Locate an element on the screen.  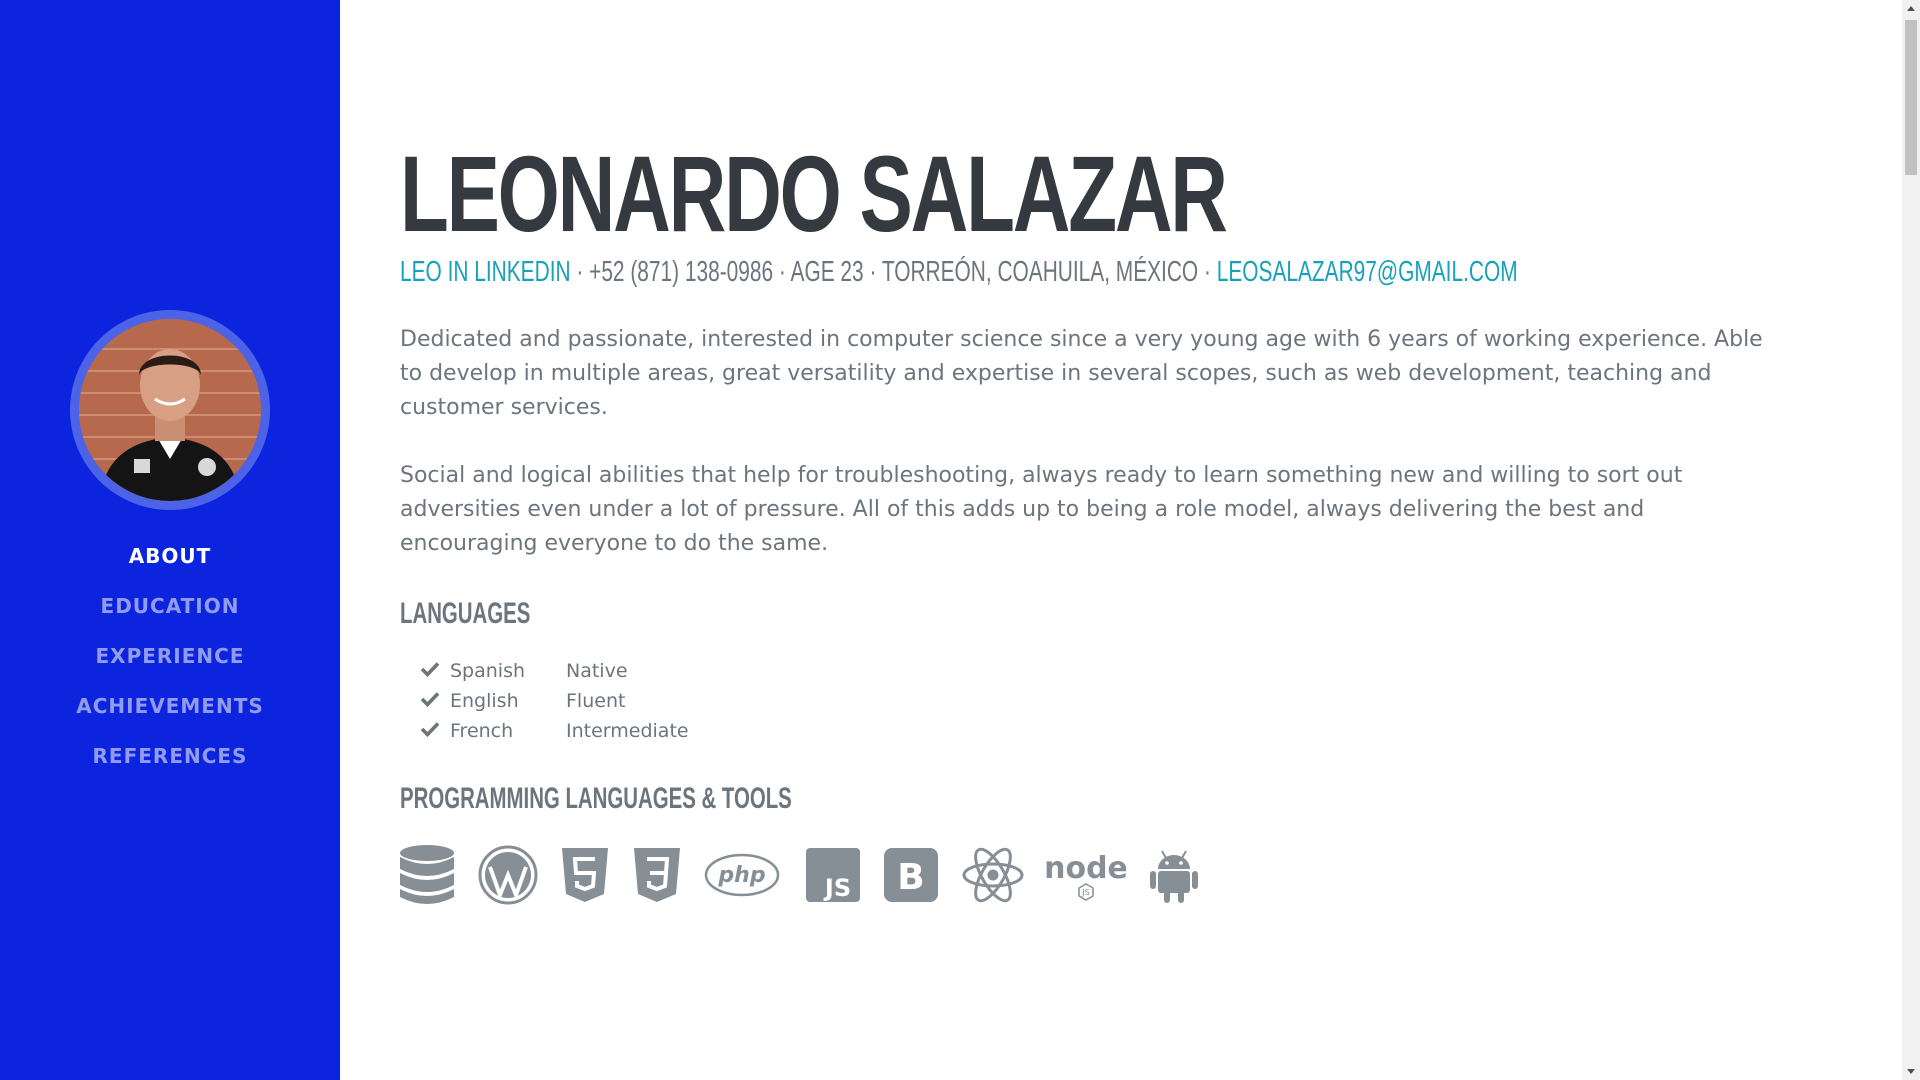
avatar is located at coordinates (170, 410).